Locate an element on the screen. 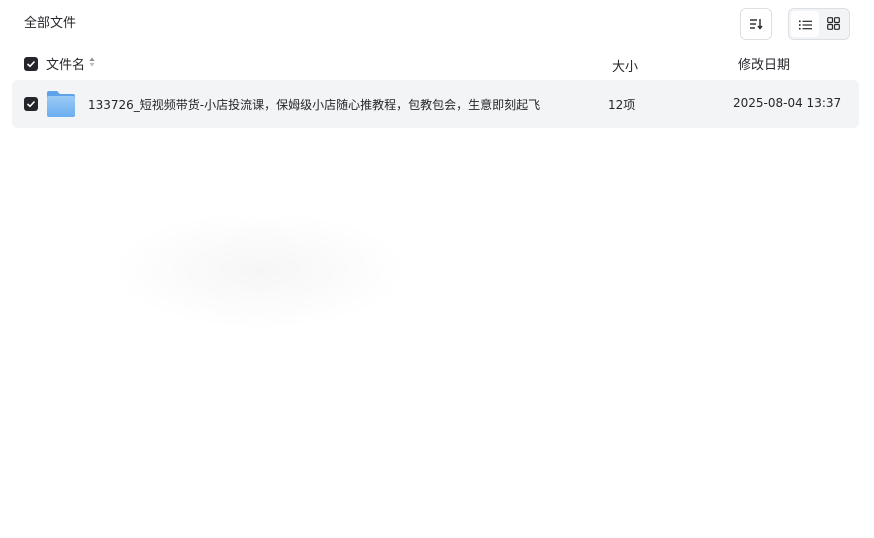  file-date: 2025-08-04 13:37 is located at coordinates (787, 103).